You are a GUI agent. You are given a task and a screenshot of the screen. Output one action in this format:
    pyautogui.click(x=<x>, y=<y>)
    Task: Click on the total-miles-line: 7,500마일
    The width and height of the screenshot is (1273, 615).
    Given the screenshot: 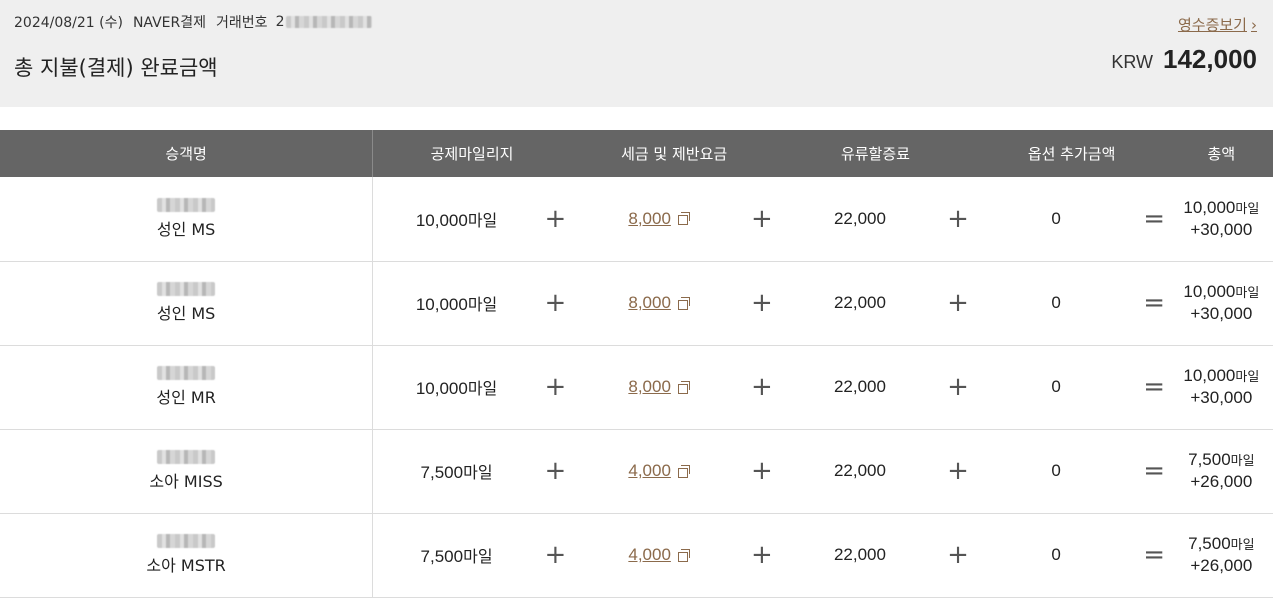 What is the action you would take?
    pyautogui.click(x=1221, y=545)
    